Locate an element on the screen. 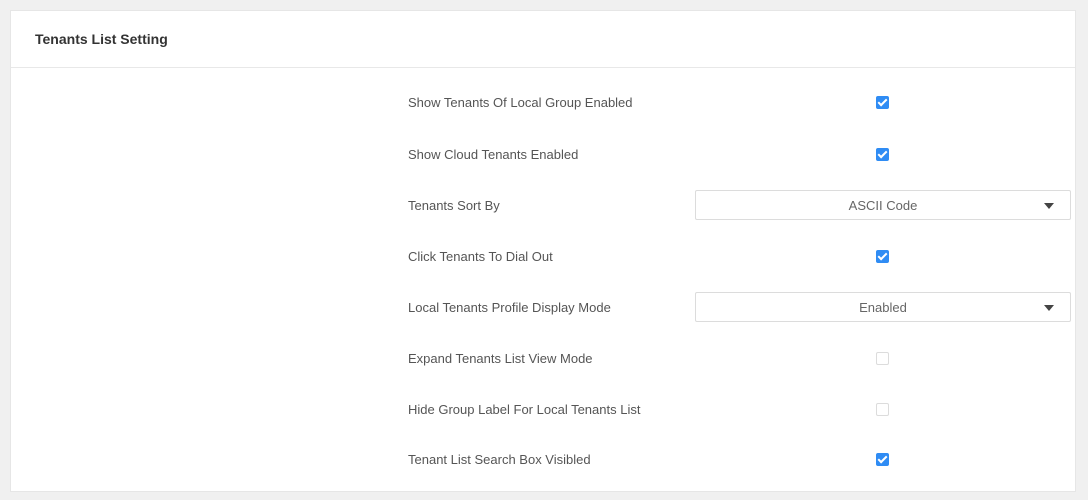 The width and height of the screenshot is (1088, 500). sort-by-select: ASCII Code is located at coordinates (883, 205).